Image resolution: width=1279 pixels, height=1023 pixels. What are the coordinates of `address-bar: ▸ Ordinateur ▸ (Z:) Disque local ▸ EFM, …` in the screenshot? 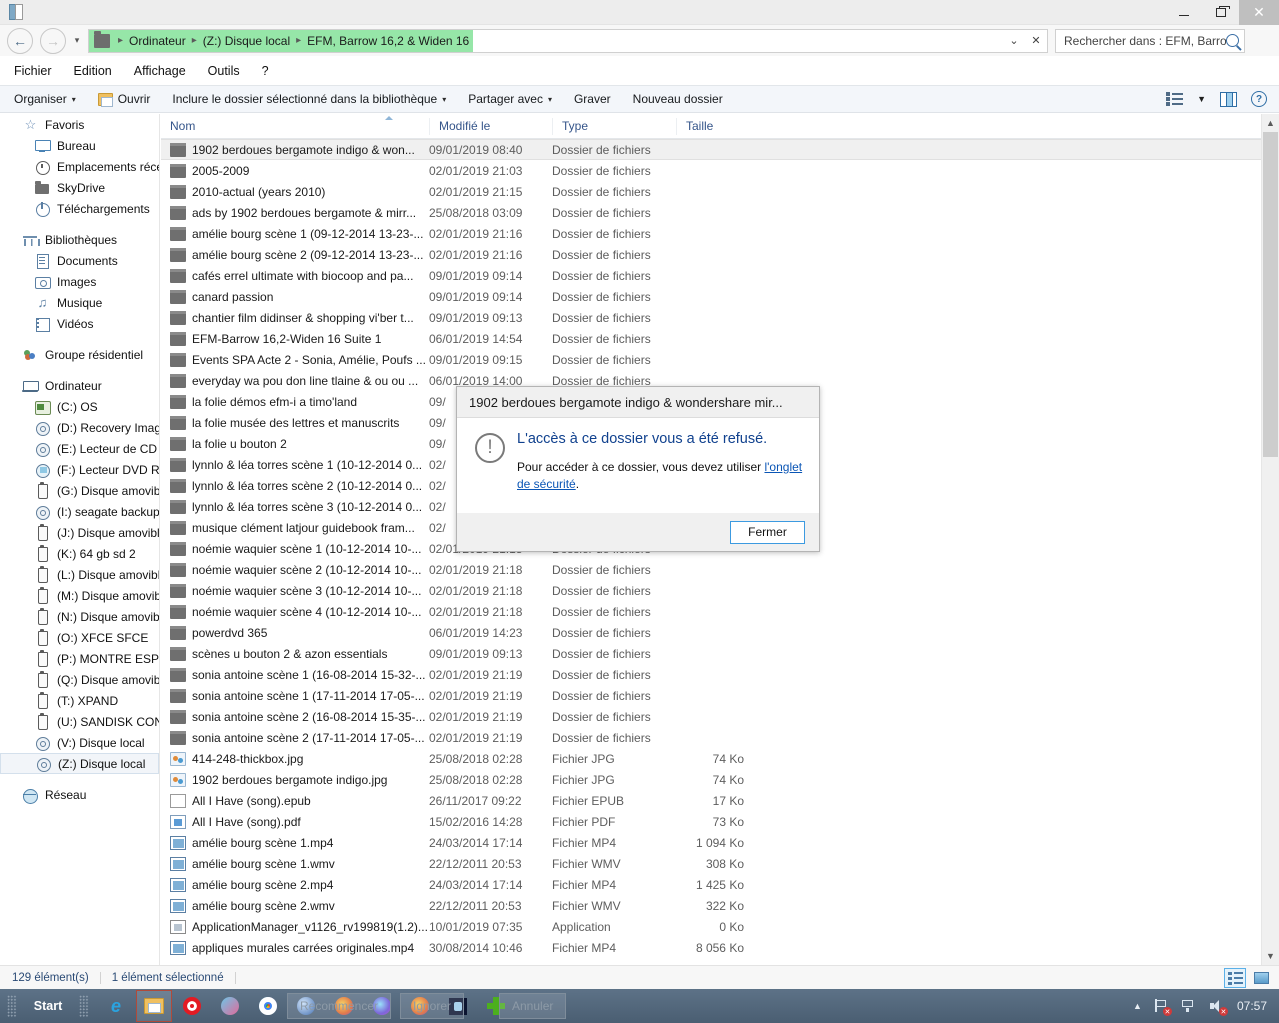 It's located at (568, 40).